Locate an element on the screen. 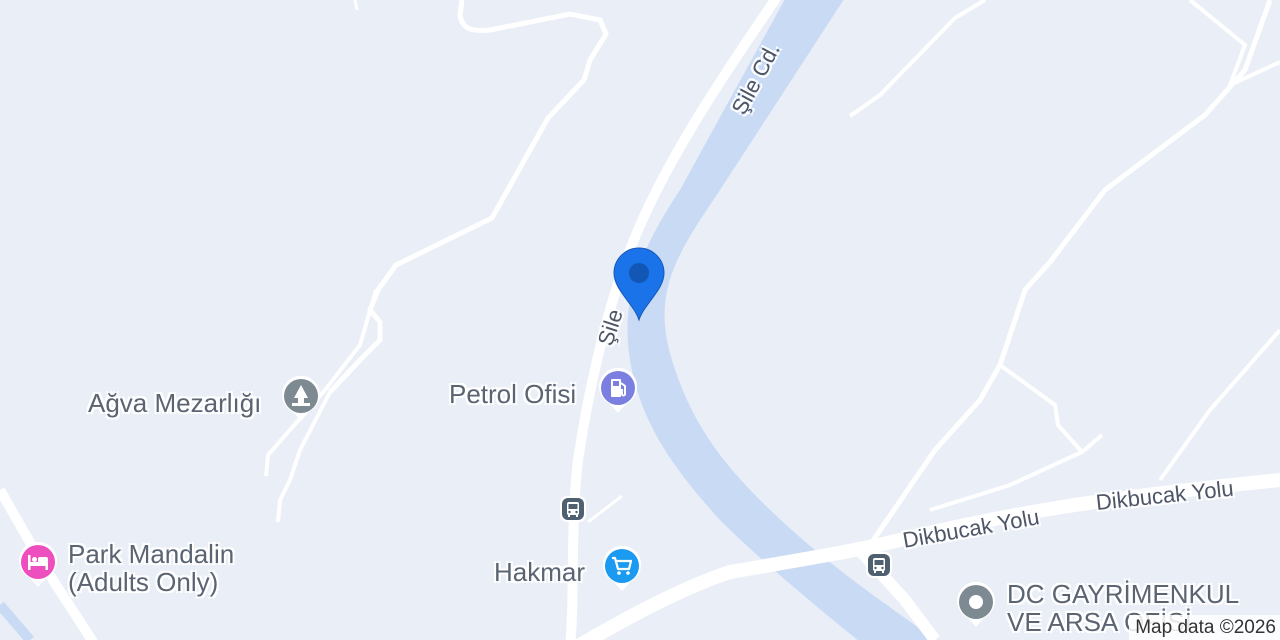 This screenshot has width=1280, height=640. location-pin is located at coordinates (639, 284).